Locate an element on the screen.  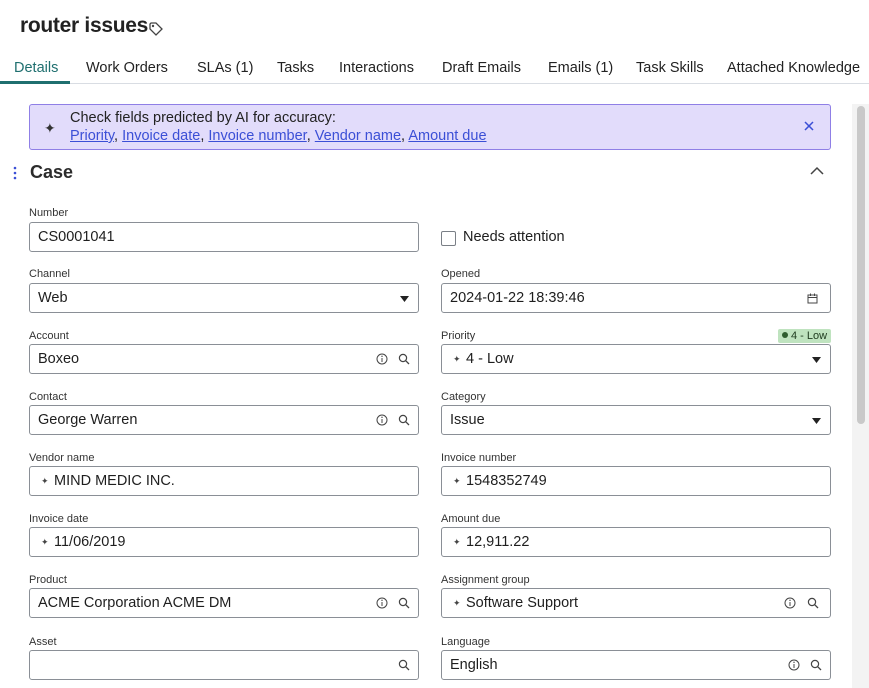
invoice-date-value: 11/06/2019 is located at coordinates (90, 542).